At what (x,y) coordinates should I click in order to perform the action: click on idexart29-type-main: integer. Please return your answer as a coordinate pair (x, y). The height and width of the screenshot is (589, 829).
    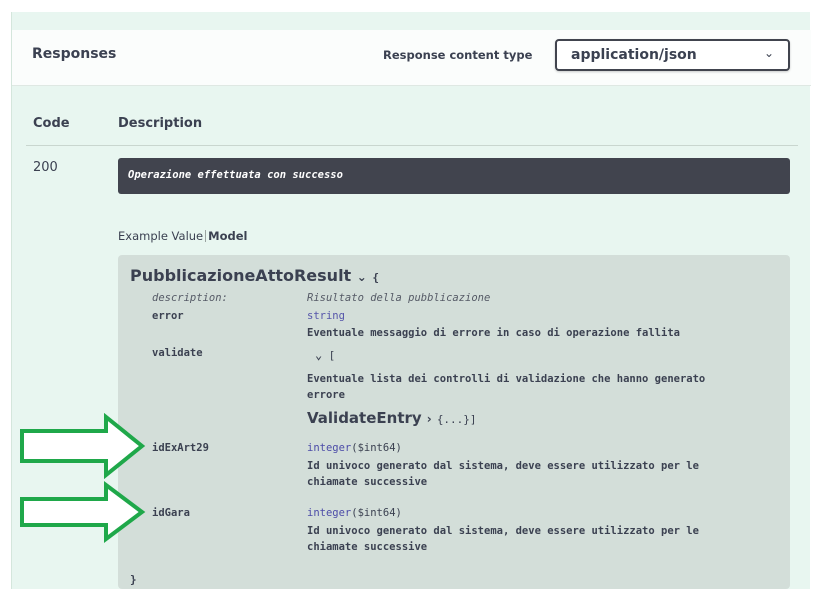
    Looking at the image, I should click on (329, 448).